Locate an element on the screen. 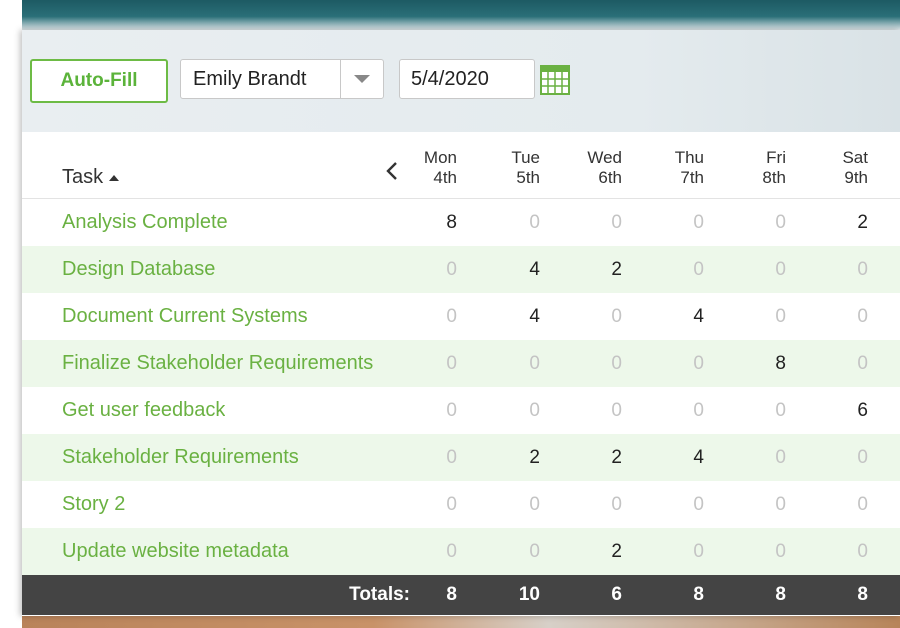 This screenshot has height=628, width=900. table-row: Document Current Systems 0 4 0 4 0 0 is located at coordinates (461, 316).